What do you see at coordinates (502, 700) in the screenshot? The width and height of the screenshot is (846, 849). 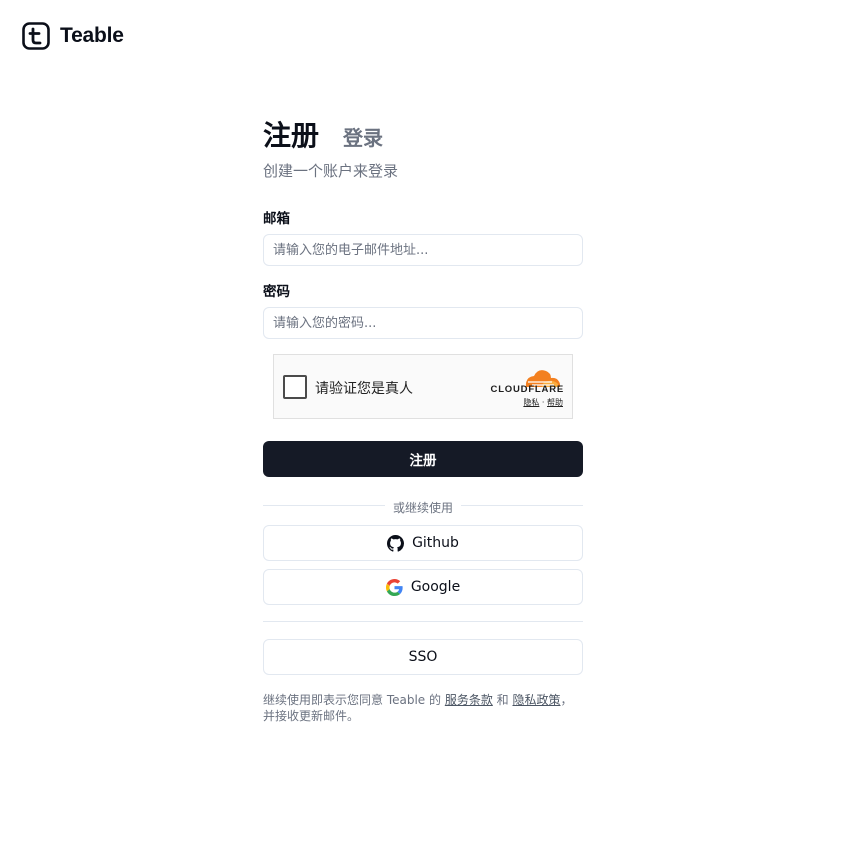 I see `terms-and: 和` at bounding box center [502, 700].